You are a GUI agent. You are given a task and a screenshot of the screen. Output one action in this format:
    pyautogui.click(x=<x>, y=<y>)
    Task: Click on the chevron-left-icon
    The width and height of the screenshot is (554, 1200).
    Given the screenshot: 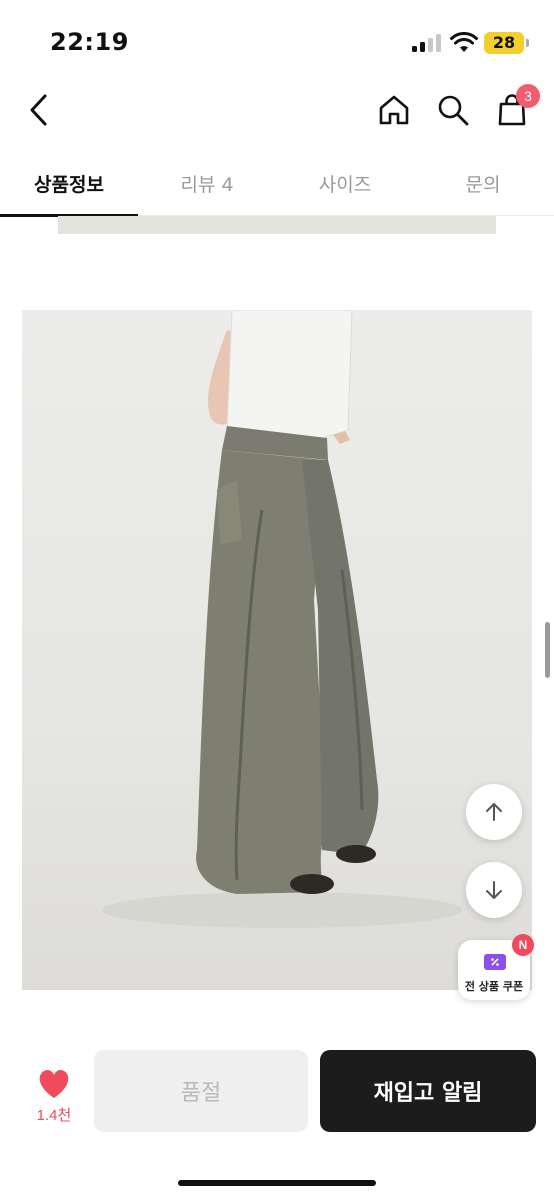 What is the action you would take?
    pyautogui.click(x=38, y=110)
    